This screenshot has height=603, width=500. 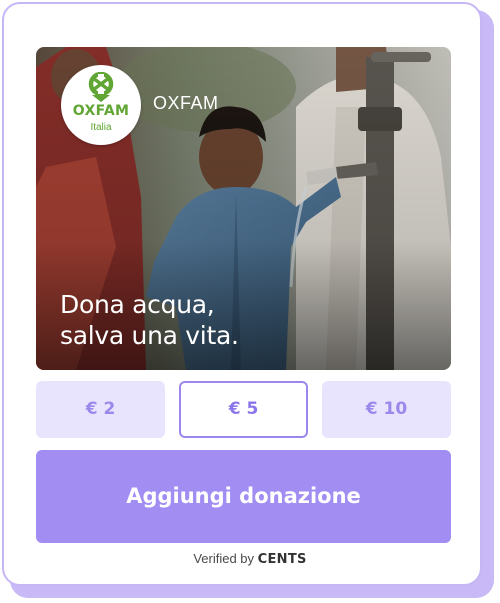 I want to click on oxfam-logo: OXFAM Italia, so click(x=101, y=105).